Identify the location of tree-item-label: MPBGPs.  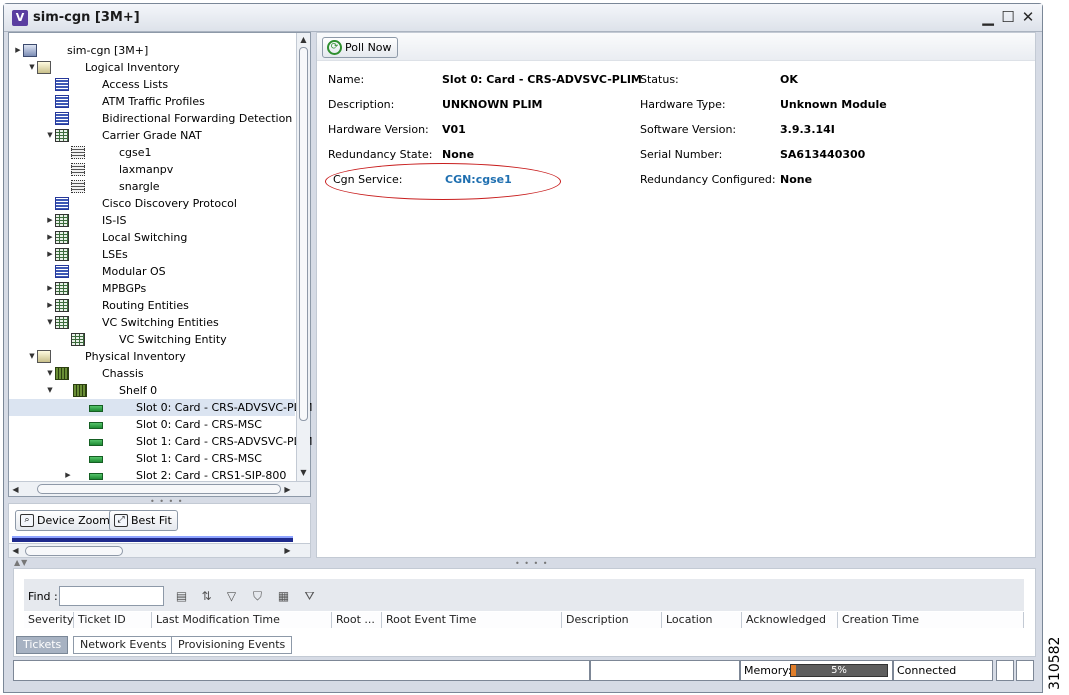
(124, 288).